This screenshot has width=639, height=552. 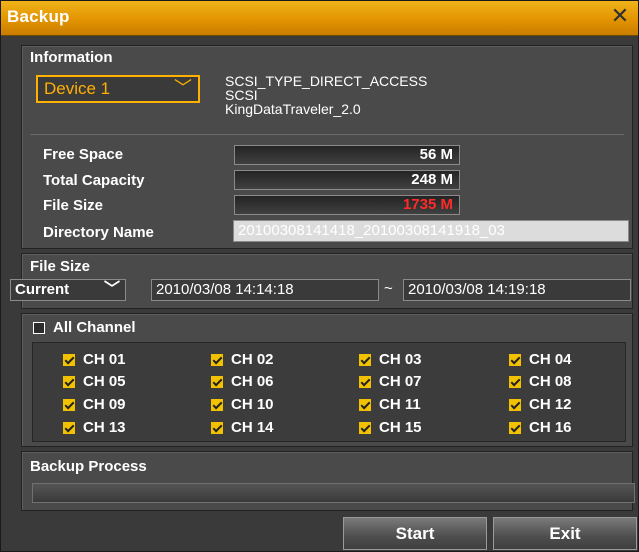 What do you see at coordinates (293, 109) in the screenshot?
I see `device-model: KingDataTraveler_2.0` at bounding box center [293, 109].